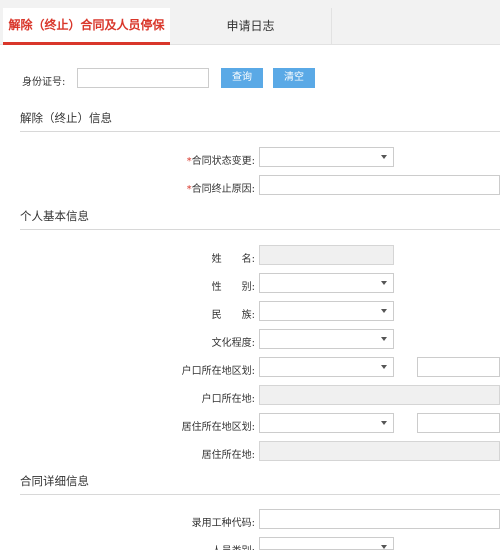 This screenshot has height=550, width=500. What do you see at coordinates (326, 367) in the screenshot?
I see `hukou-region-select` at bounding box center [326, 367].